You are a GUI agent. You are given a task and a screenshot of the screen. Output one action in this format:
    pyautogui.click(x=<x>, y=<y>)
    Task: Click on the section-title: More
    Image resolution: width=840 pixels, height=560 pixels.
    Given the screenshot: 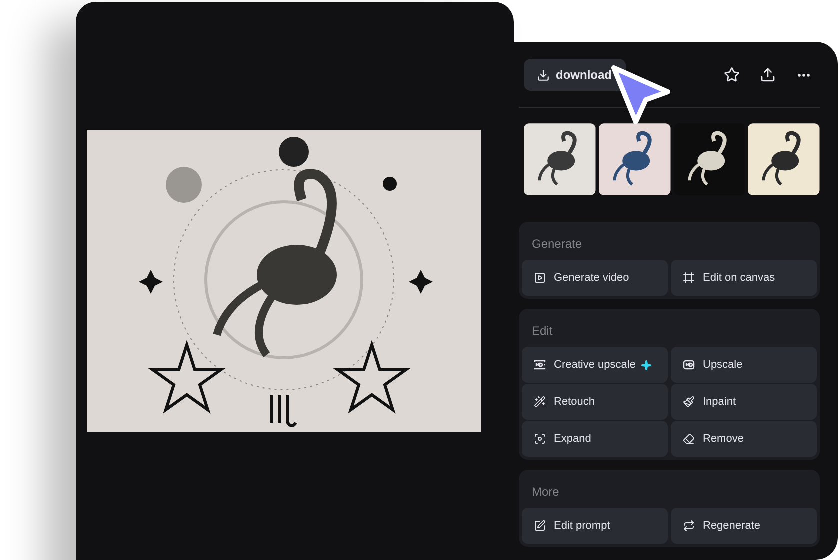 What is the action you would take?
    pyautogui.click(x=545, y=492)
    